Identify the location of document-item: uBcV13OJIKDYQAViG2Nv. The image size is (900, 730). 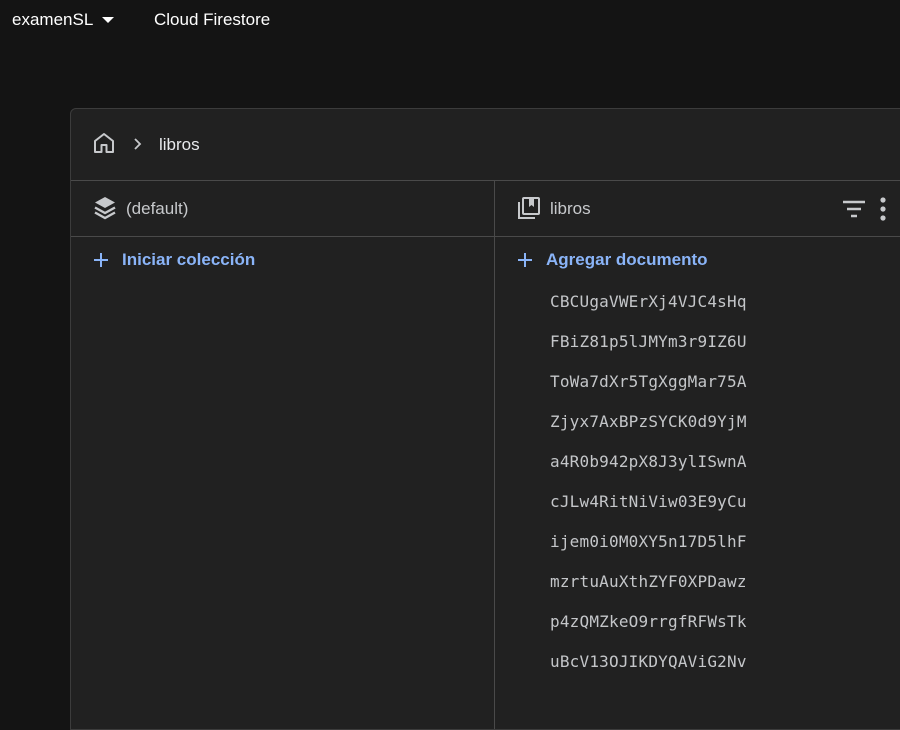
(648, 672).